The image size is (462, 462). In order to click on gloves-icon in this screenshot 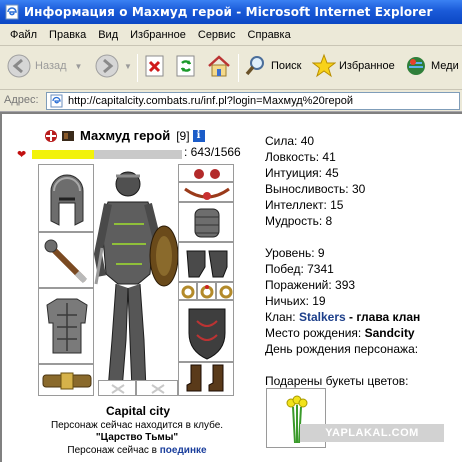, I will do `click(207, 264)`.